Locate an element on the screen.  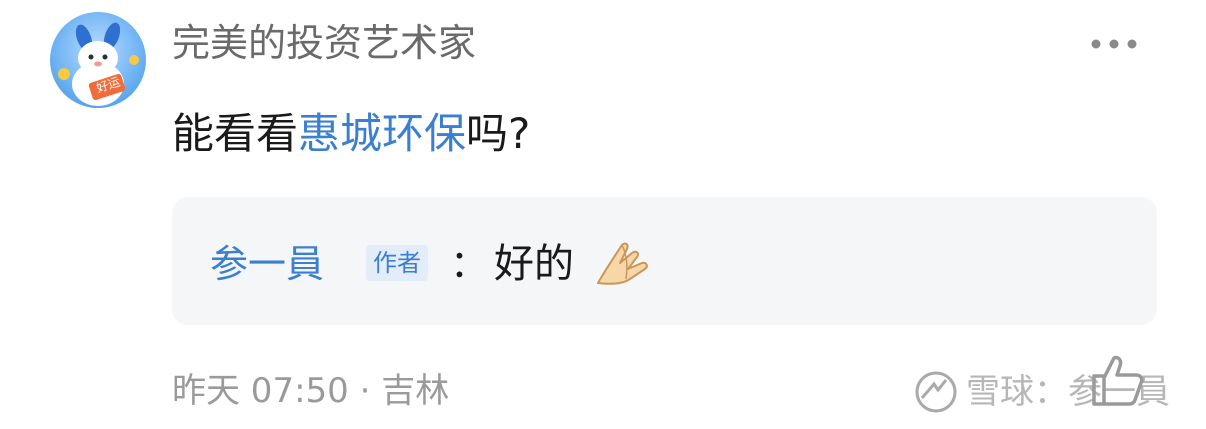
reply-author: 参一員 is located at coordinates (267, 264).